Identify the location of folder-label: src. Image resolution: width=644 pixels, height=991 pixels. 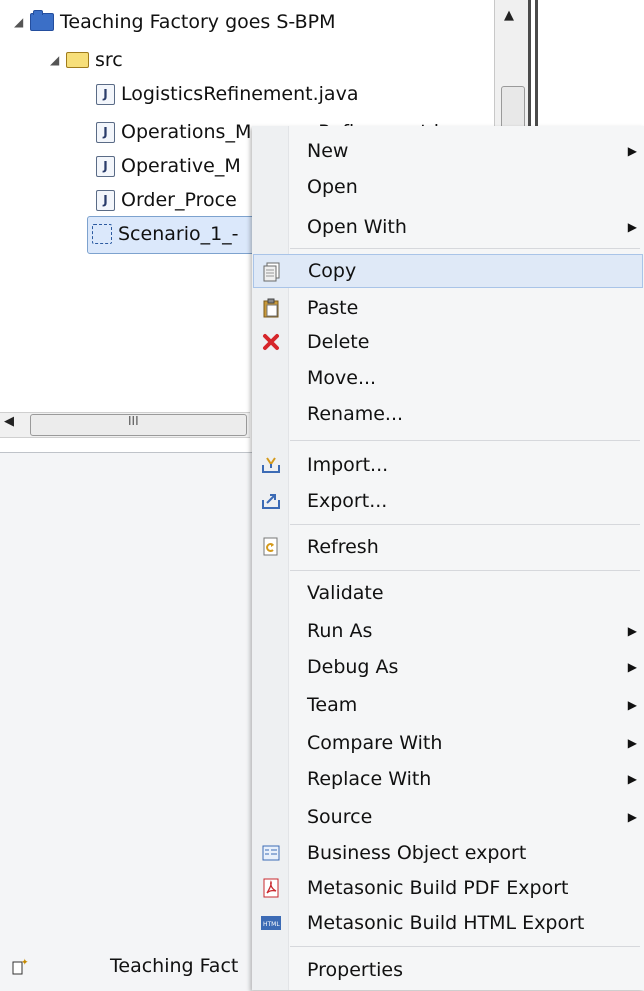
(109, 60).